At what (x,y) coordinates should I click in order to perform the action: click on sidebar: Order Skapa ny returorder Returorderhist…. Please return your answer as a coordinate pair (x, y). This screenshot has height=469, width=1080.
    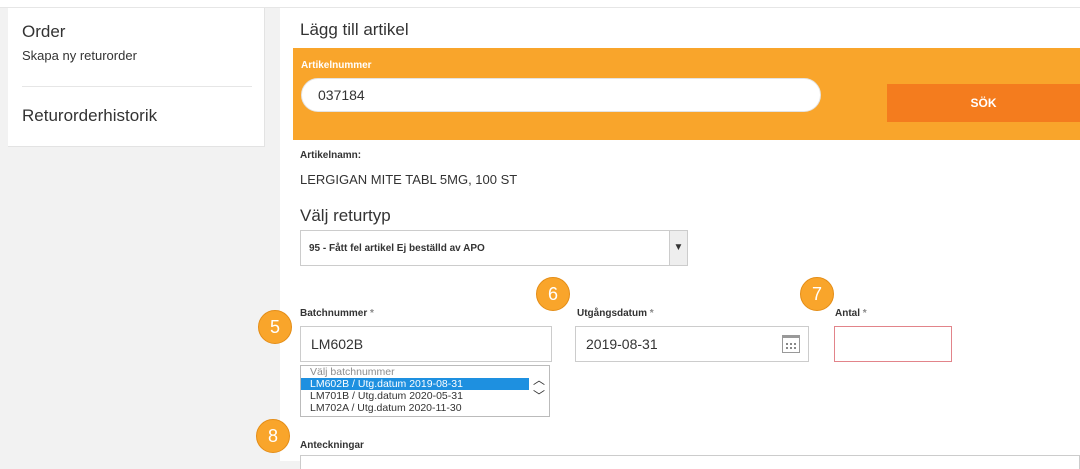
    Looking at the image, I should click on (136, 77).